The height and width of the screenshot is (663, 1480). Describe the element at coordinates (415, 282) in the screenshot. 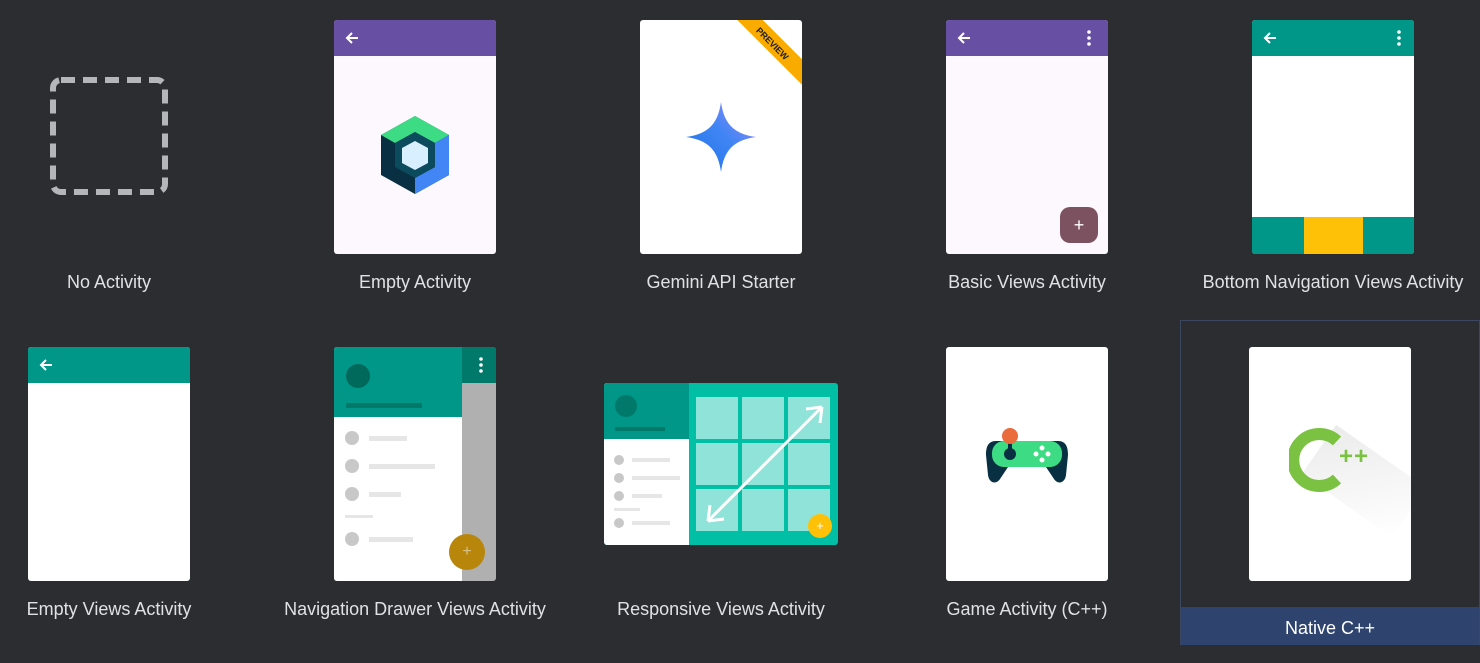

I see `template-label: Empty Activity` at that location.